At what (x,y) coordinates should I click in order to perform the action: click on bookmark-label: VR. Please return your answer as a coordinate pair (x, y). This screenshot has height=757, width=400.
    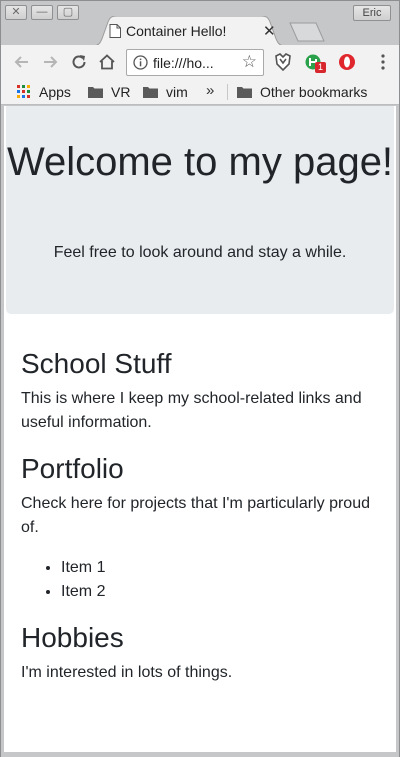
    Looking at the image, I should click on (121, 92).